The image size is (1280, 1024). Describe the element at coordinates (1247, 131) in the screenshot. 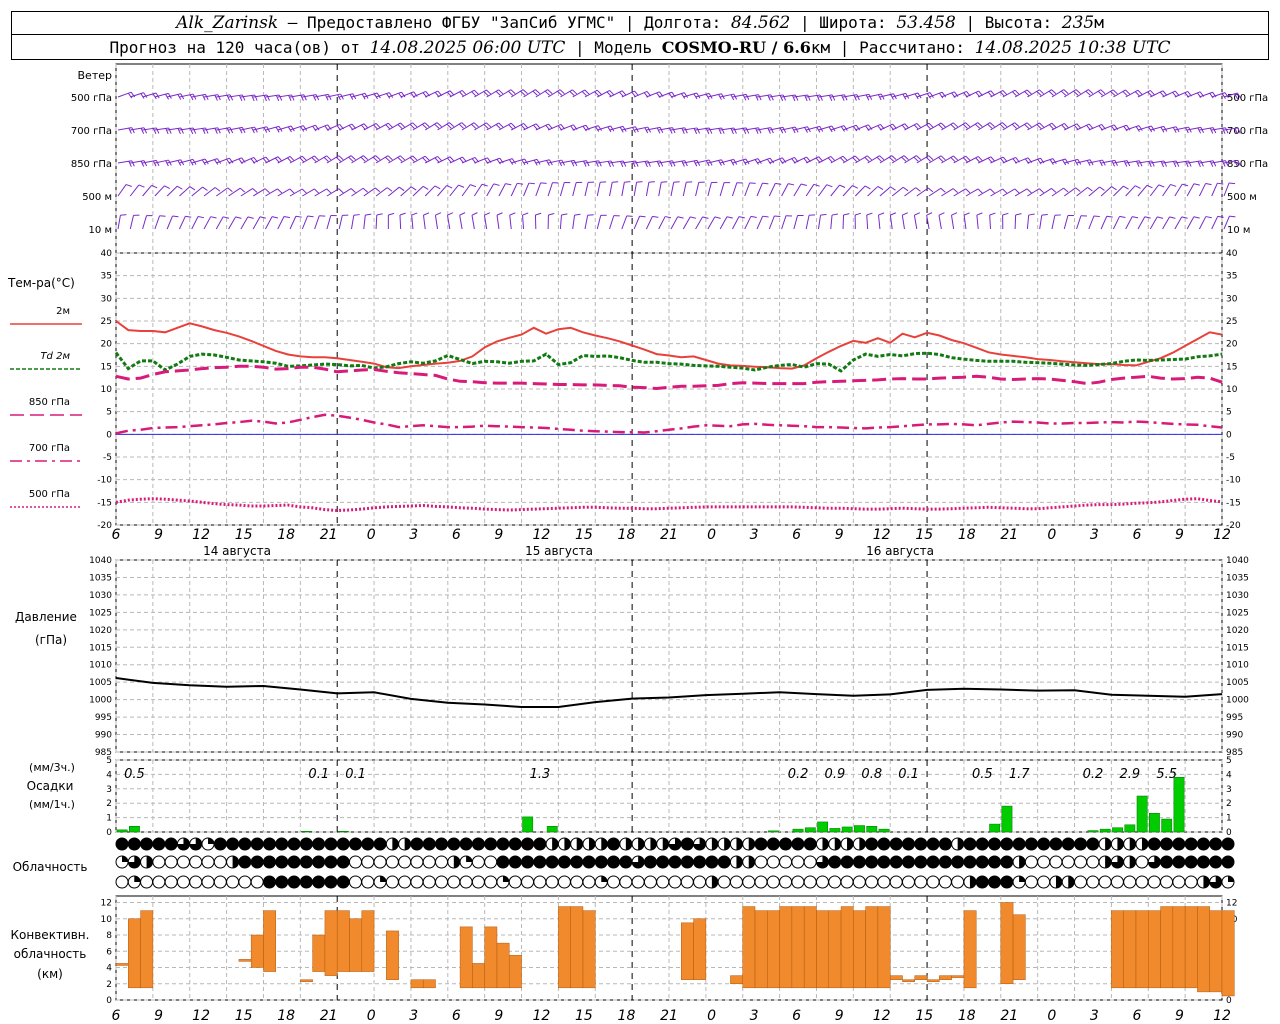

I see `wind-level-label-right: 700 гПа` at that location.